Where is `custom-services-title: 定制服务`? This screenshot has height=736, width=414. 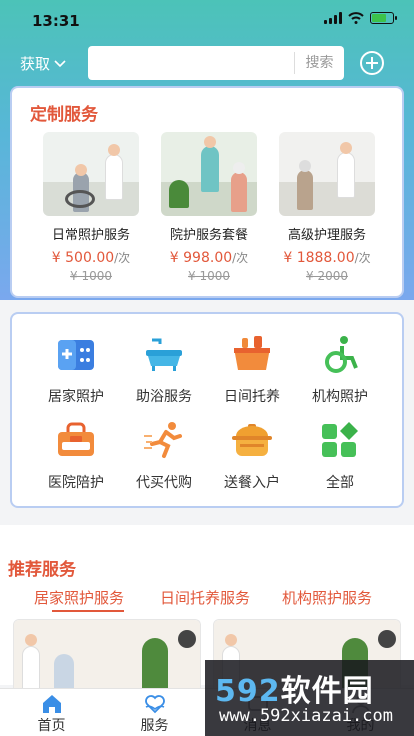
custom-services-title: 定制服务 is located at coordinates (64, 115).